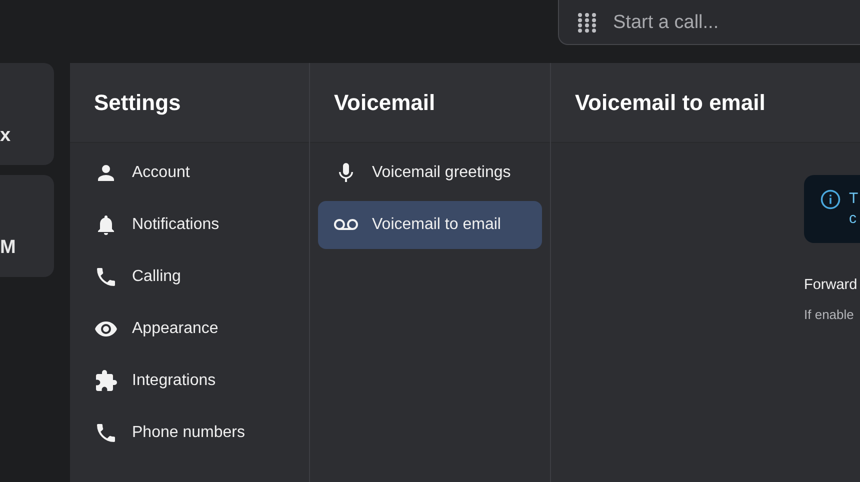 This screenshot has width=860, height=482. Describe the element at coordinates (853, 219) in the screenshot. I see `banner-text: c` at that location.